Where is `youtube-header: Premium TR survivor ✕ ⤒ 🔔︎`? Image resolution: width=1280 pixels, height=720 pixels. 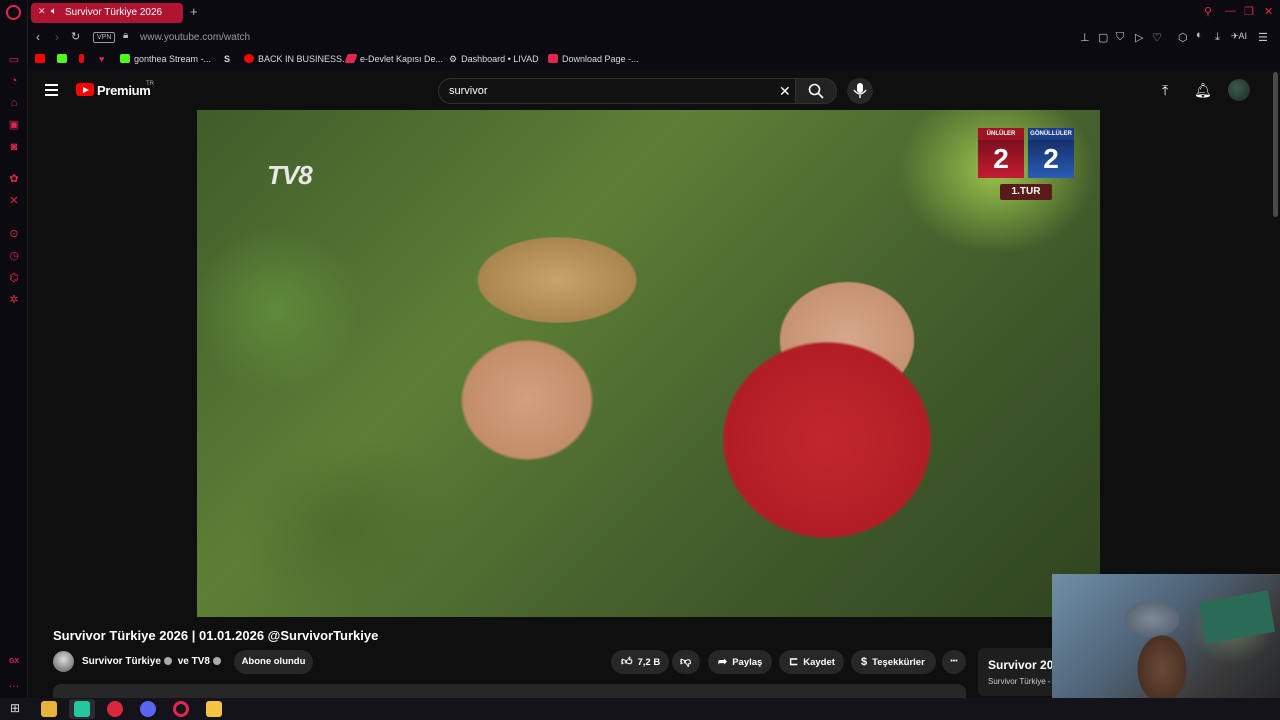
youtube-header: Premium TR survivor ✕ ⤒ 🔔︎ is located at coordinates (649, 90).